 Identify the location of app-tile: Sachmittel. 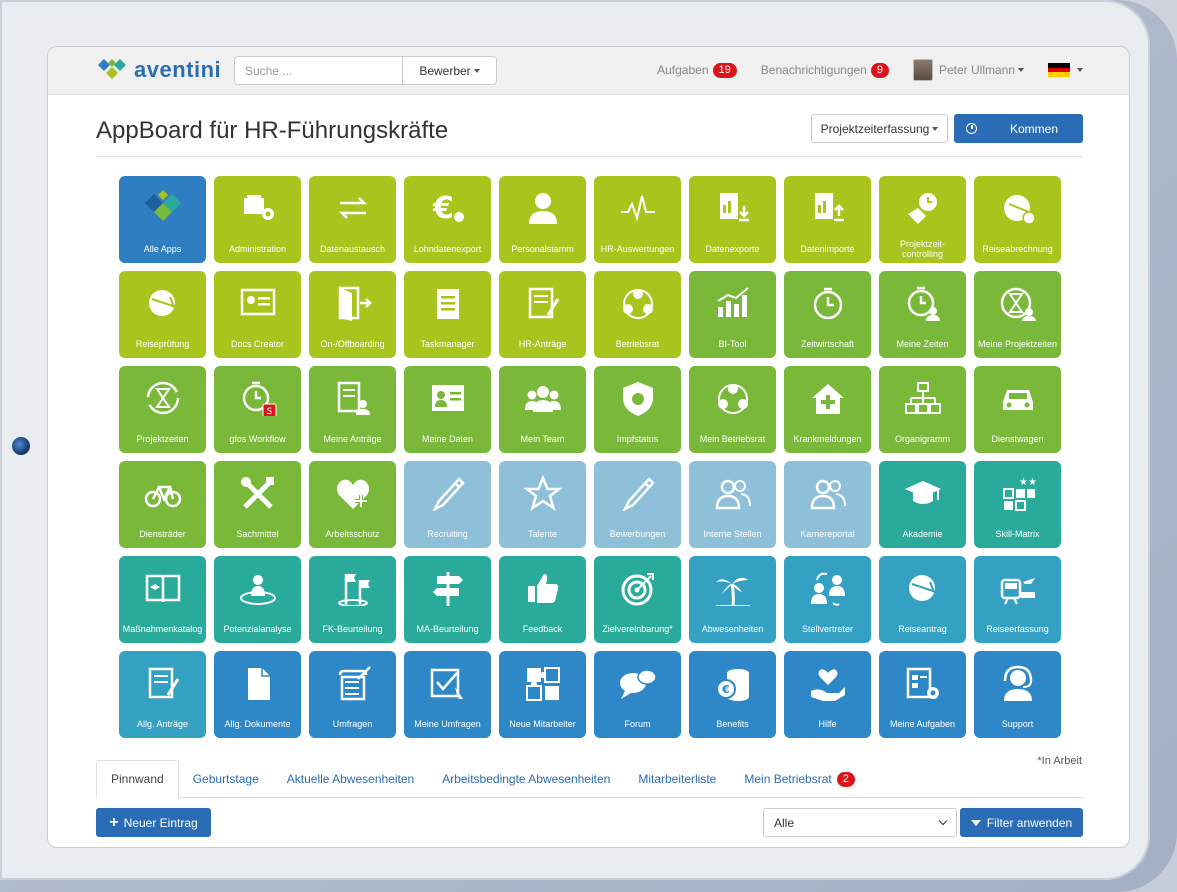
(257, 504).